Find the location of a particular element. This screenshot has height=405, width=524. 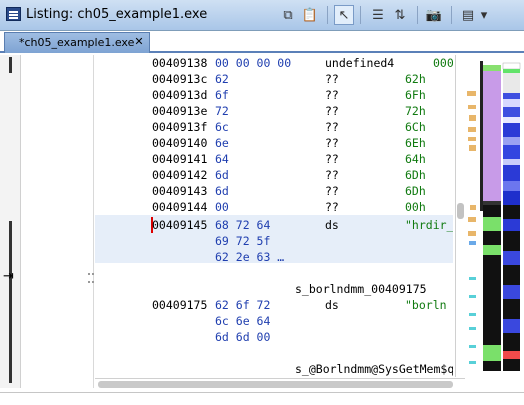

label: s_borlndmm_00409175 is located at coordinates (361, 289).